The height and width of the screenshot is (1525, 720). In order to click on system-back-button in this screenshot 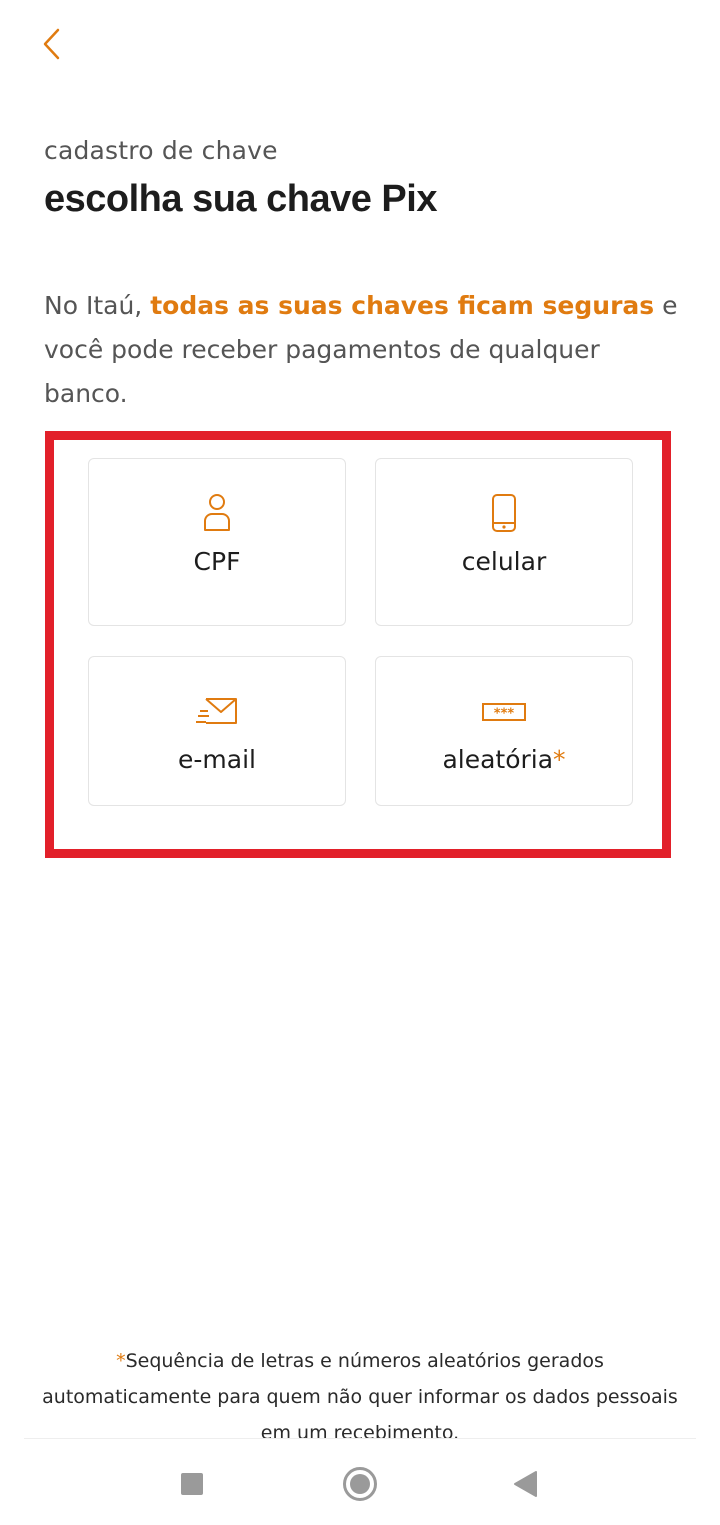, I will do `click(525, 1484)`.